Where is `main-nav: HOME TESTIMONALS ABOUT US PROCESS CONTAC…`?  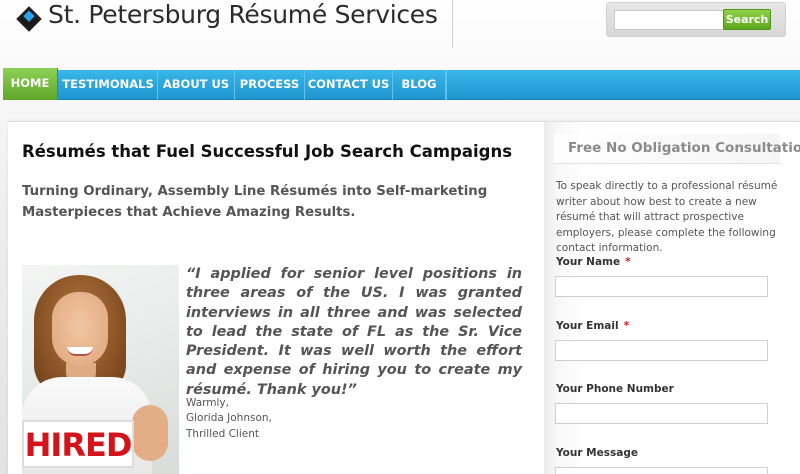
main-nav: HOME TESTIMONALS ABOUT US PROCESS CONTAC… is located at coordinates (401, 84).